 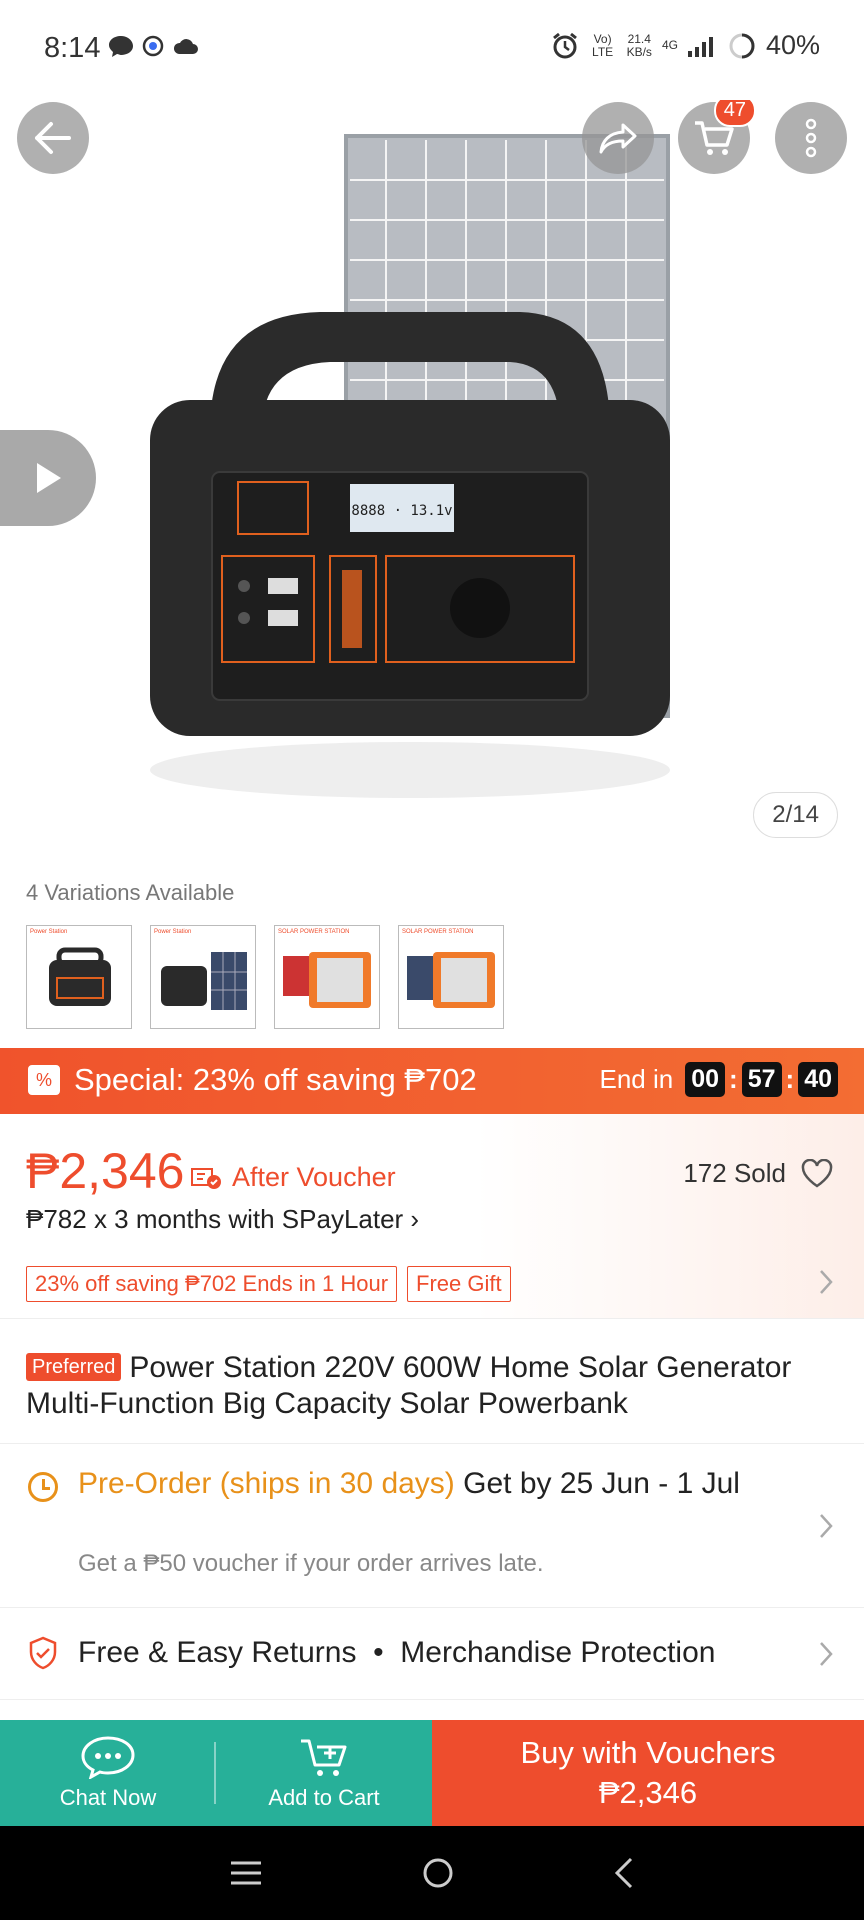 I want to click on battery-percent: 40%, so click(x=792, y=45).